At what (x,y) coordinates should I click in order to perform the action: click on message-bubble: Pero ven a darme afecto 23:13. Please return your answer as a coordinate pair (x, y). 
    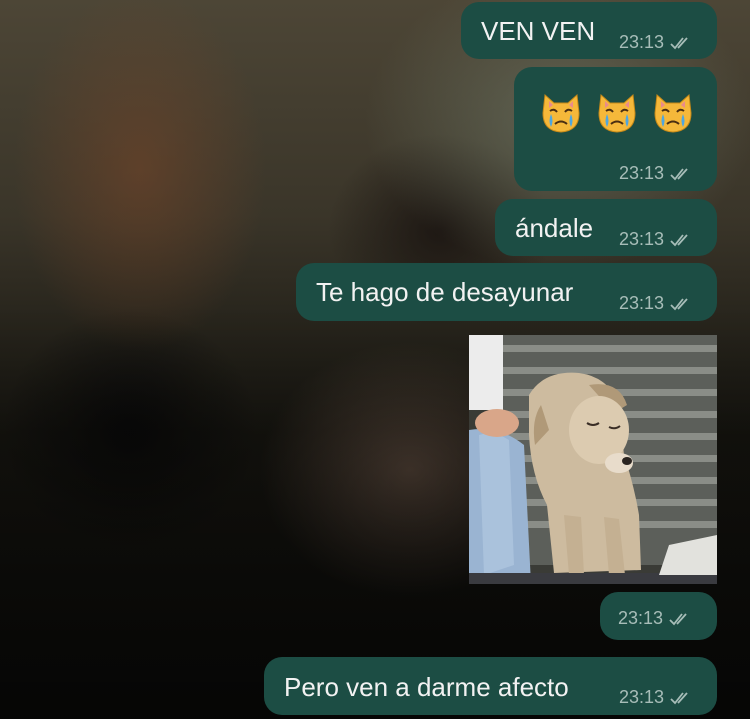
    Looking at the image, I should click on (490, 686).